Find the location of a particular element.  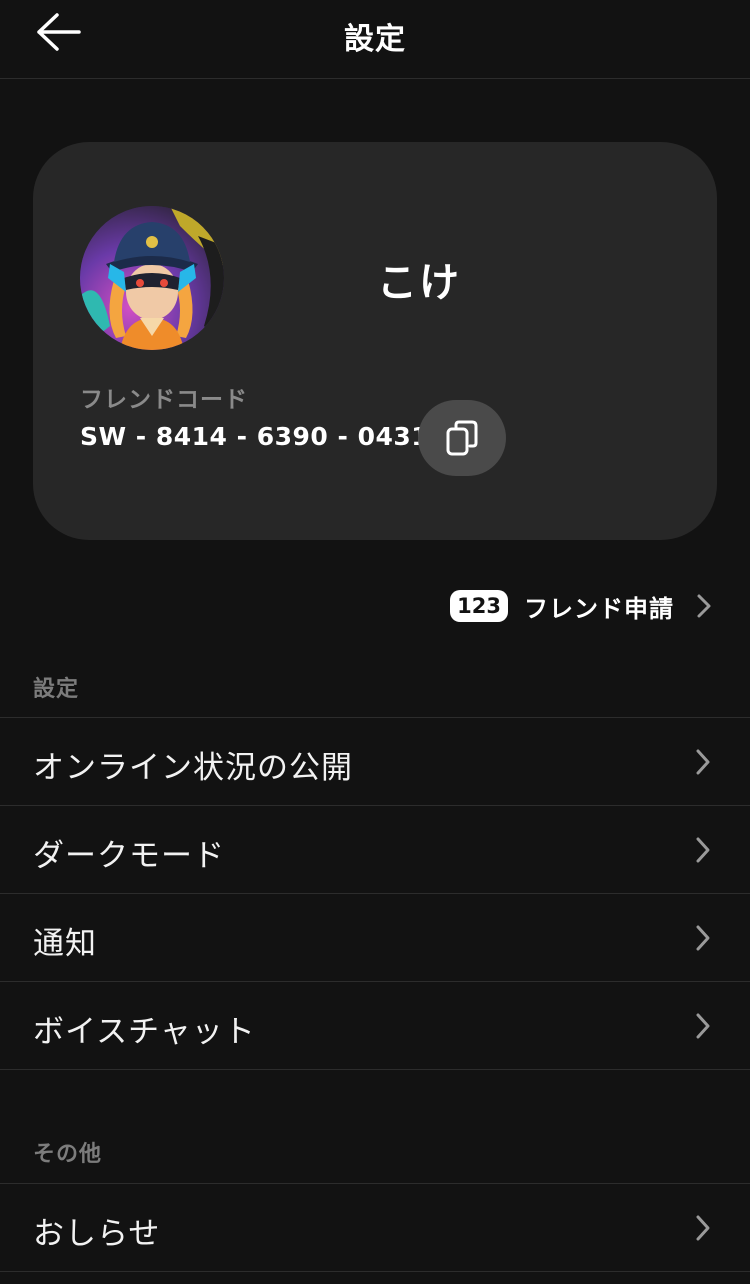

page-title: 設定 is located at coordinates (375, 39).